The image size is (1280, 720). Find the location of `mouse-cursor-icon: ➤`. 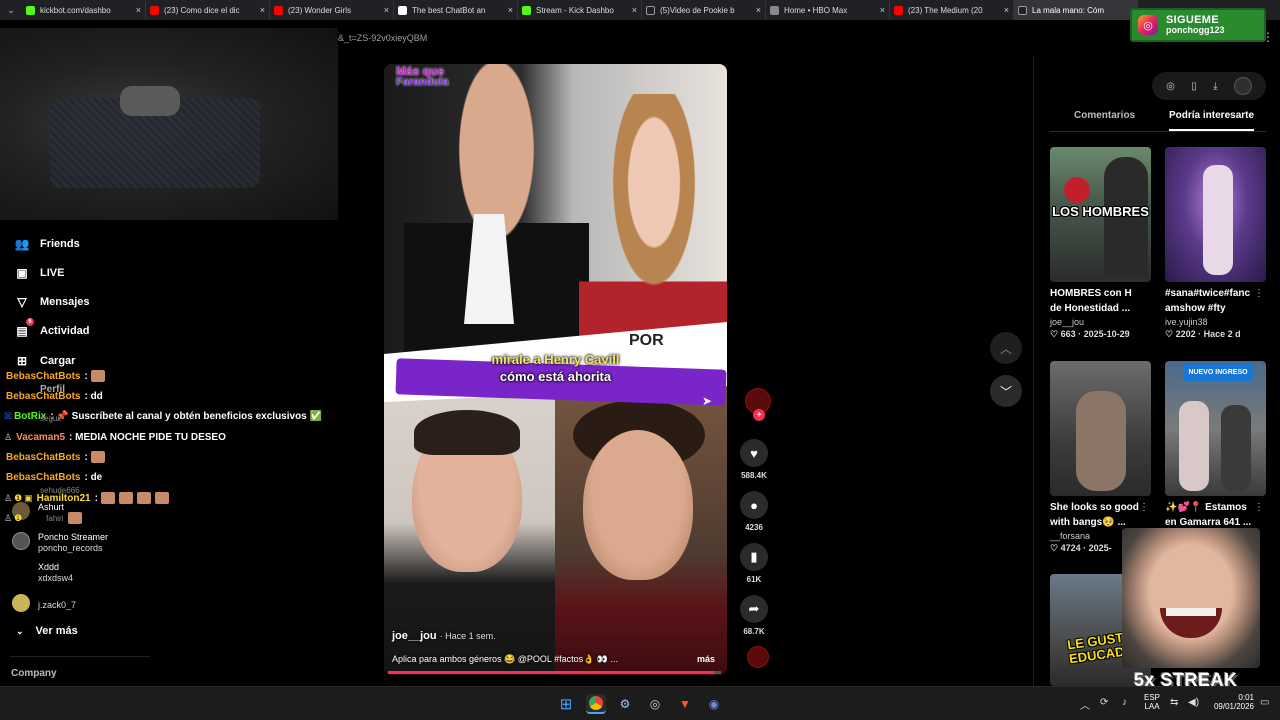

mouse-cursor-icon: ➤ is located at coordinates (707, 401).